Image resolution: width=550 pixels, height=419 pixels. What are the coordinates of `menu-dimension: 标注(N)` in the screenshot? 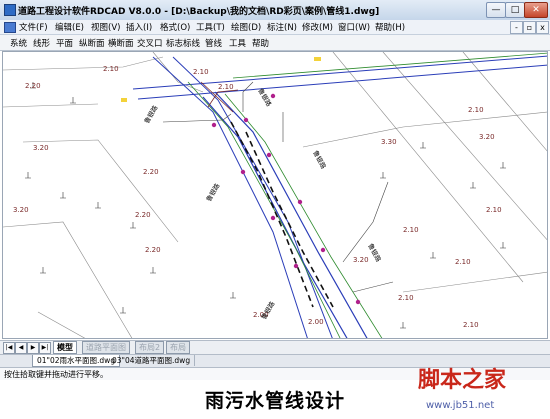 It's located at (282, 27).